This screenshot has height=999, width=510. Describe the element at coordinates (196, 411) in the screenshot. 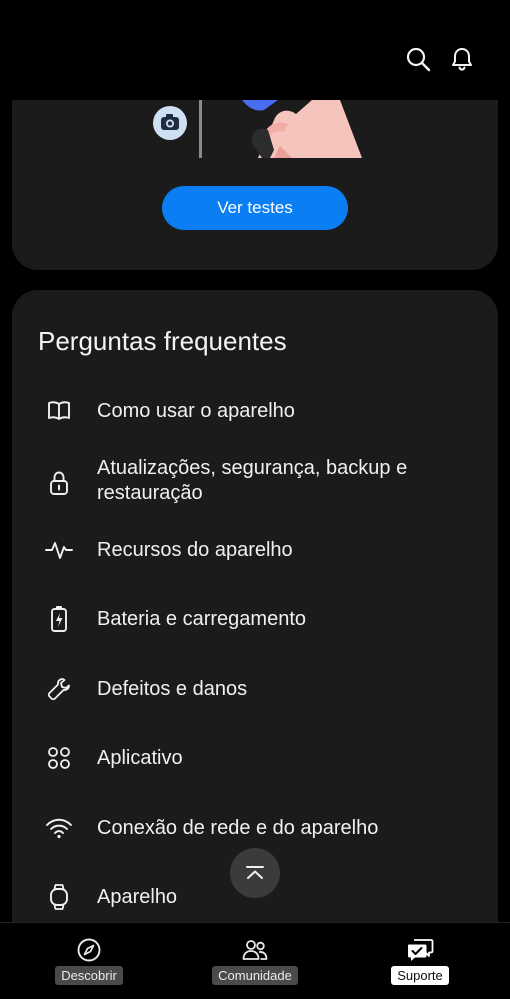

I see `faq-item-label: Como usar o aparelho` at that location.